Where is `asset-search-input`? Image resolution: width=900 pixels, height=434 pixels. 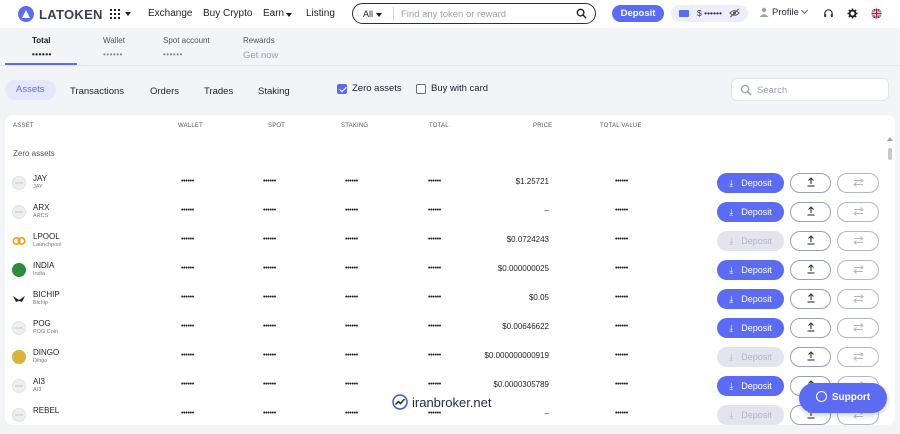 asset-search-input is located at coordinates (817, 90).